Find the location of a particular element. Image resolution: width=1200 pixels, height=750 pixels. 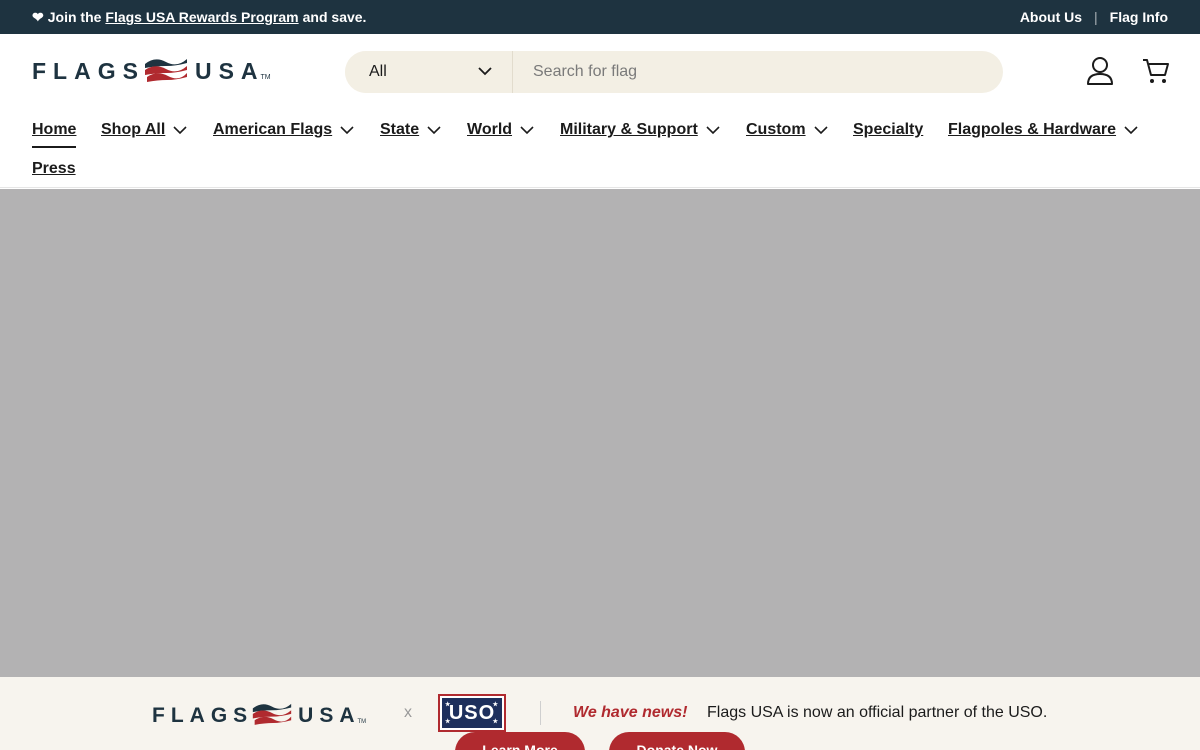

nav-label: Specialty is located at coordinates (888, 129).